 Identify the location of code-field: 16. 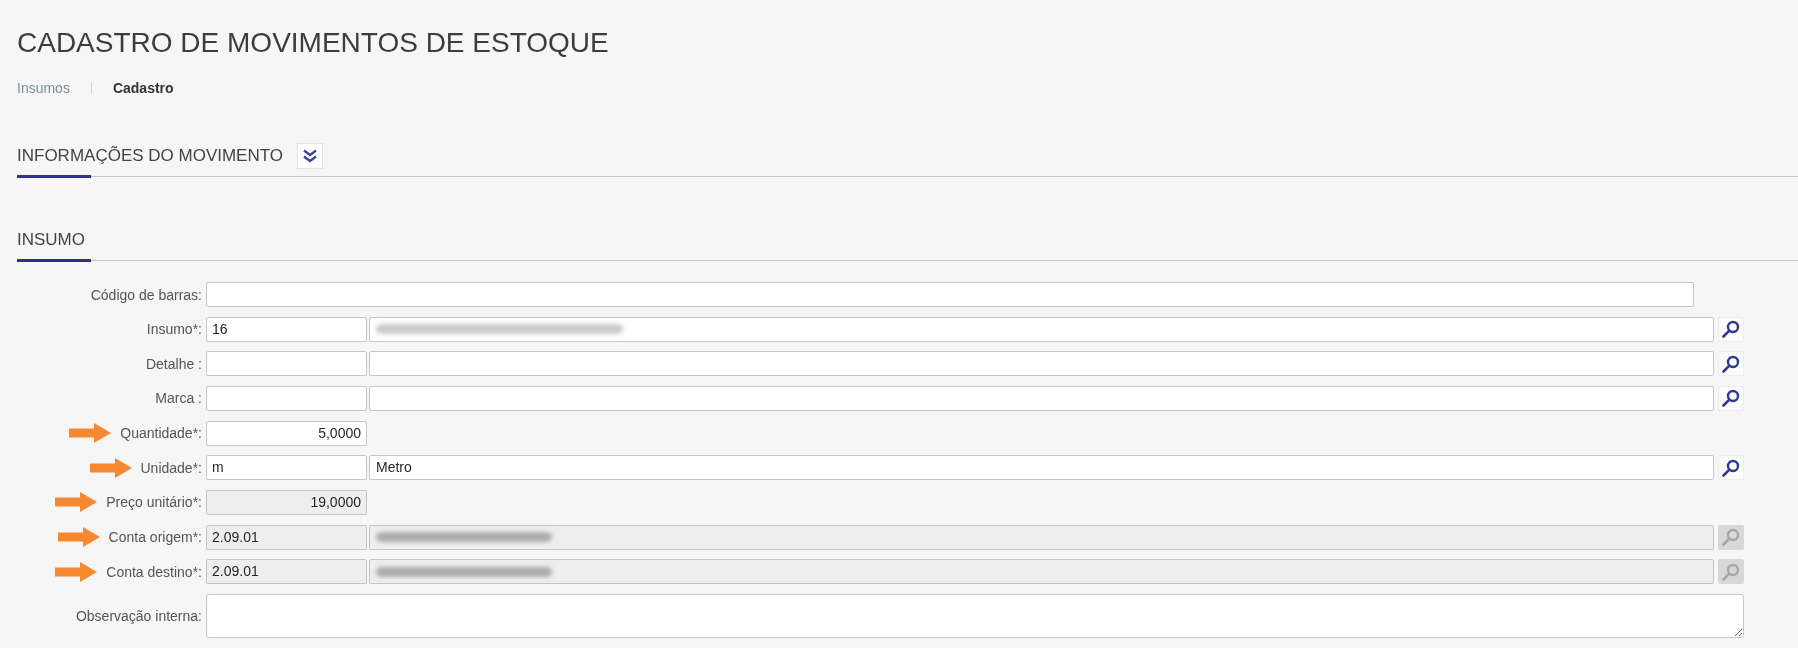
(286, 329).